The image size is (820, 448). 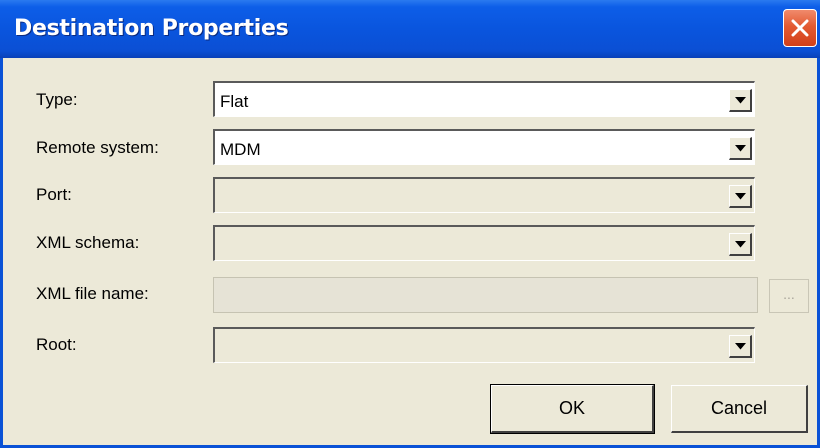 I want to click on xml-file-name-input, so click(x=485, y=295).